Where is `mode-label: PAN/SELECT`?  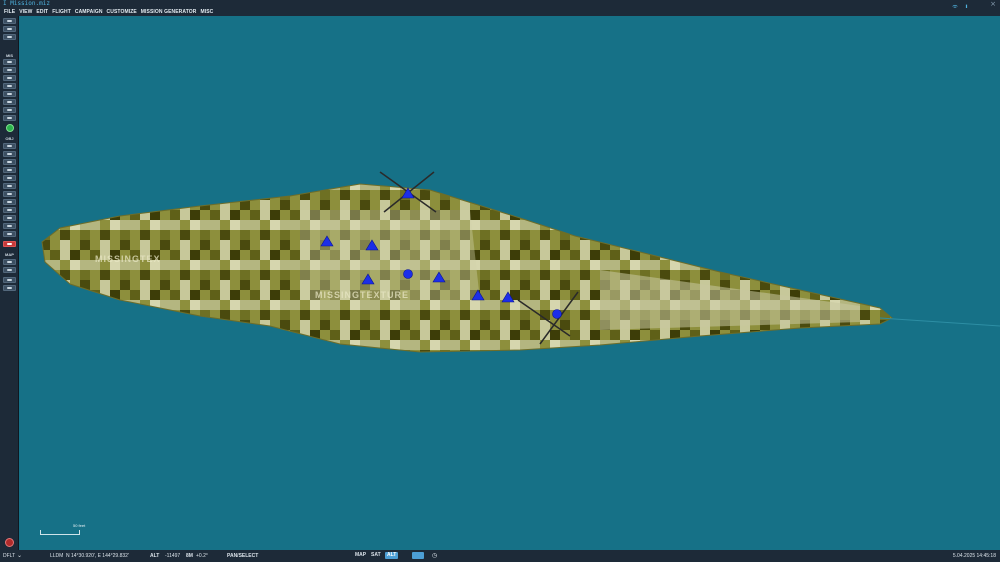 mode-label: PAN/SELECT is located at coordinates (243, 556).